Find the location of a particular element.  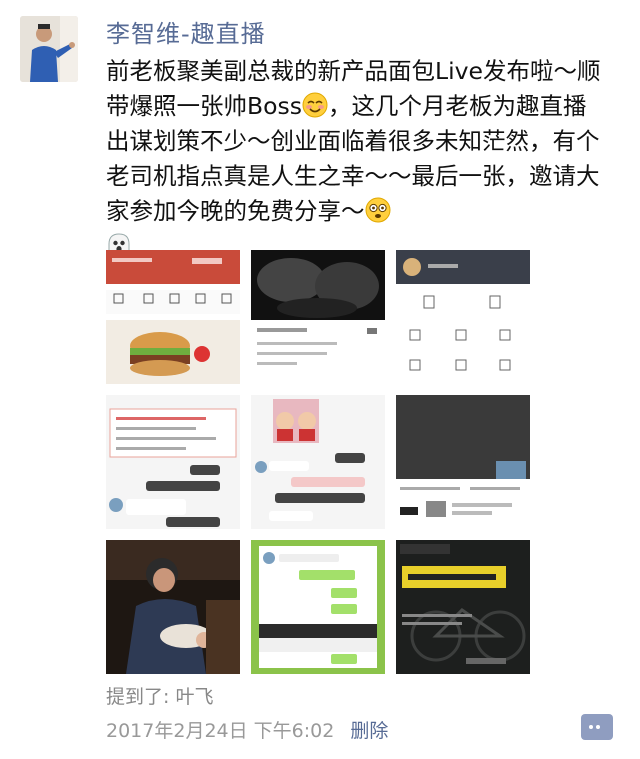

image-thumbnail-app-home is located at coordinates (173, 317).